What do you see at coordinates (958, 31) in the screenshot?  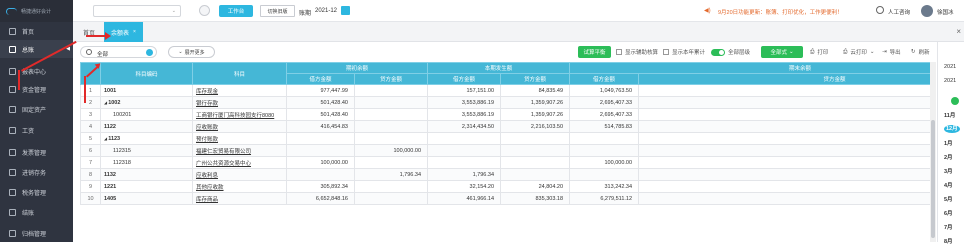 I see `close-icon: ×` at bounding box center [958, 31].